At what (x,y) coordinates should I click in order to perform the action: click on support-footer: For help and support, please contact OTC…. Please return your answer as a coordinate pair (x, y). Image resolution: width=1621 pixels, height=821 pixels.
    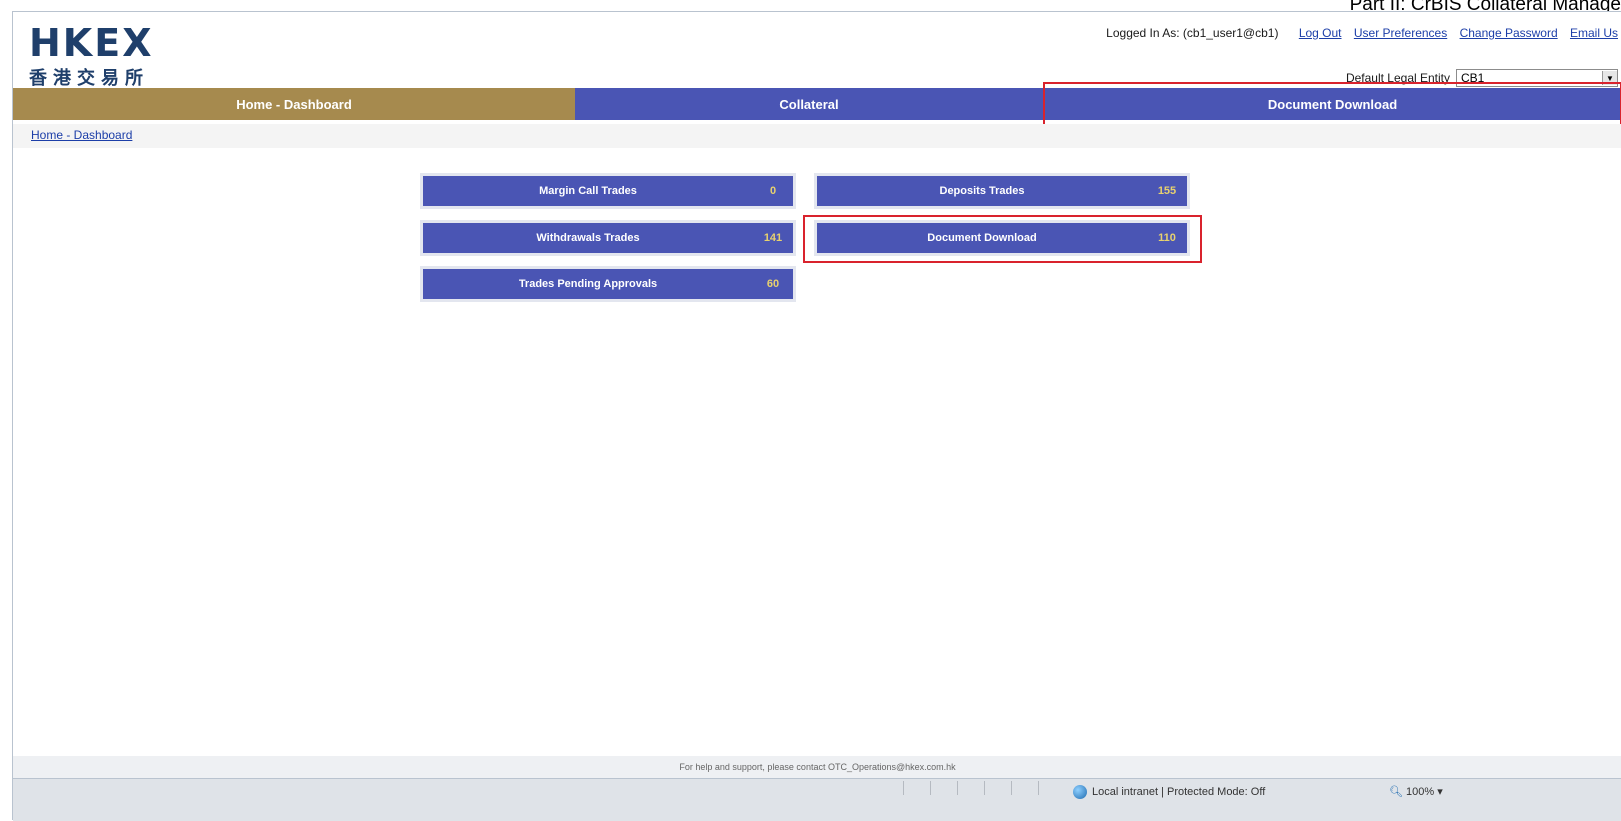
    Looking at the image, I should click on (817, 767).